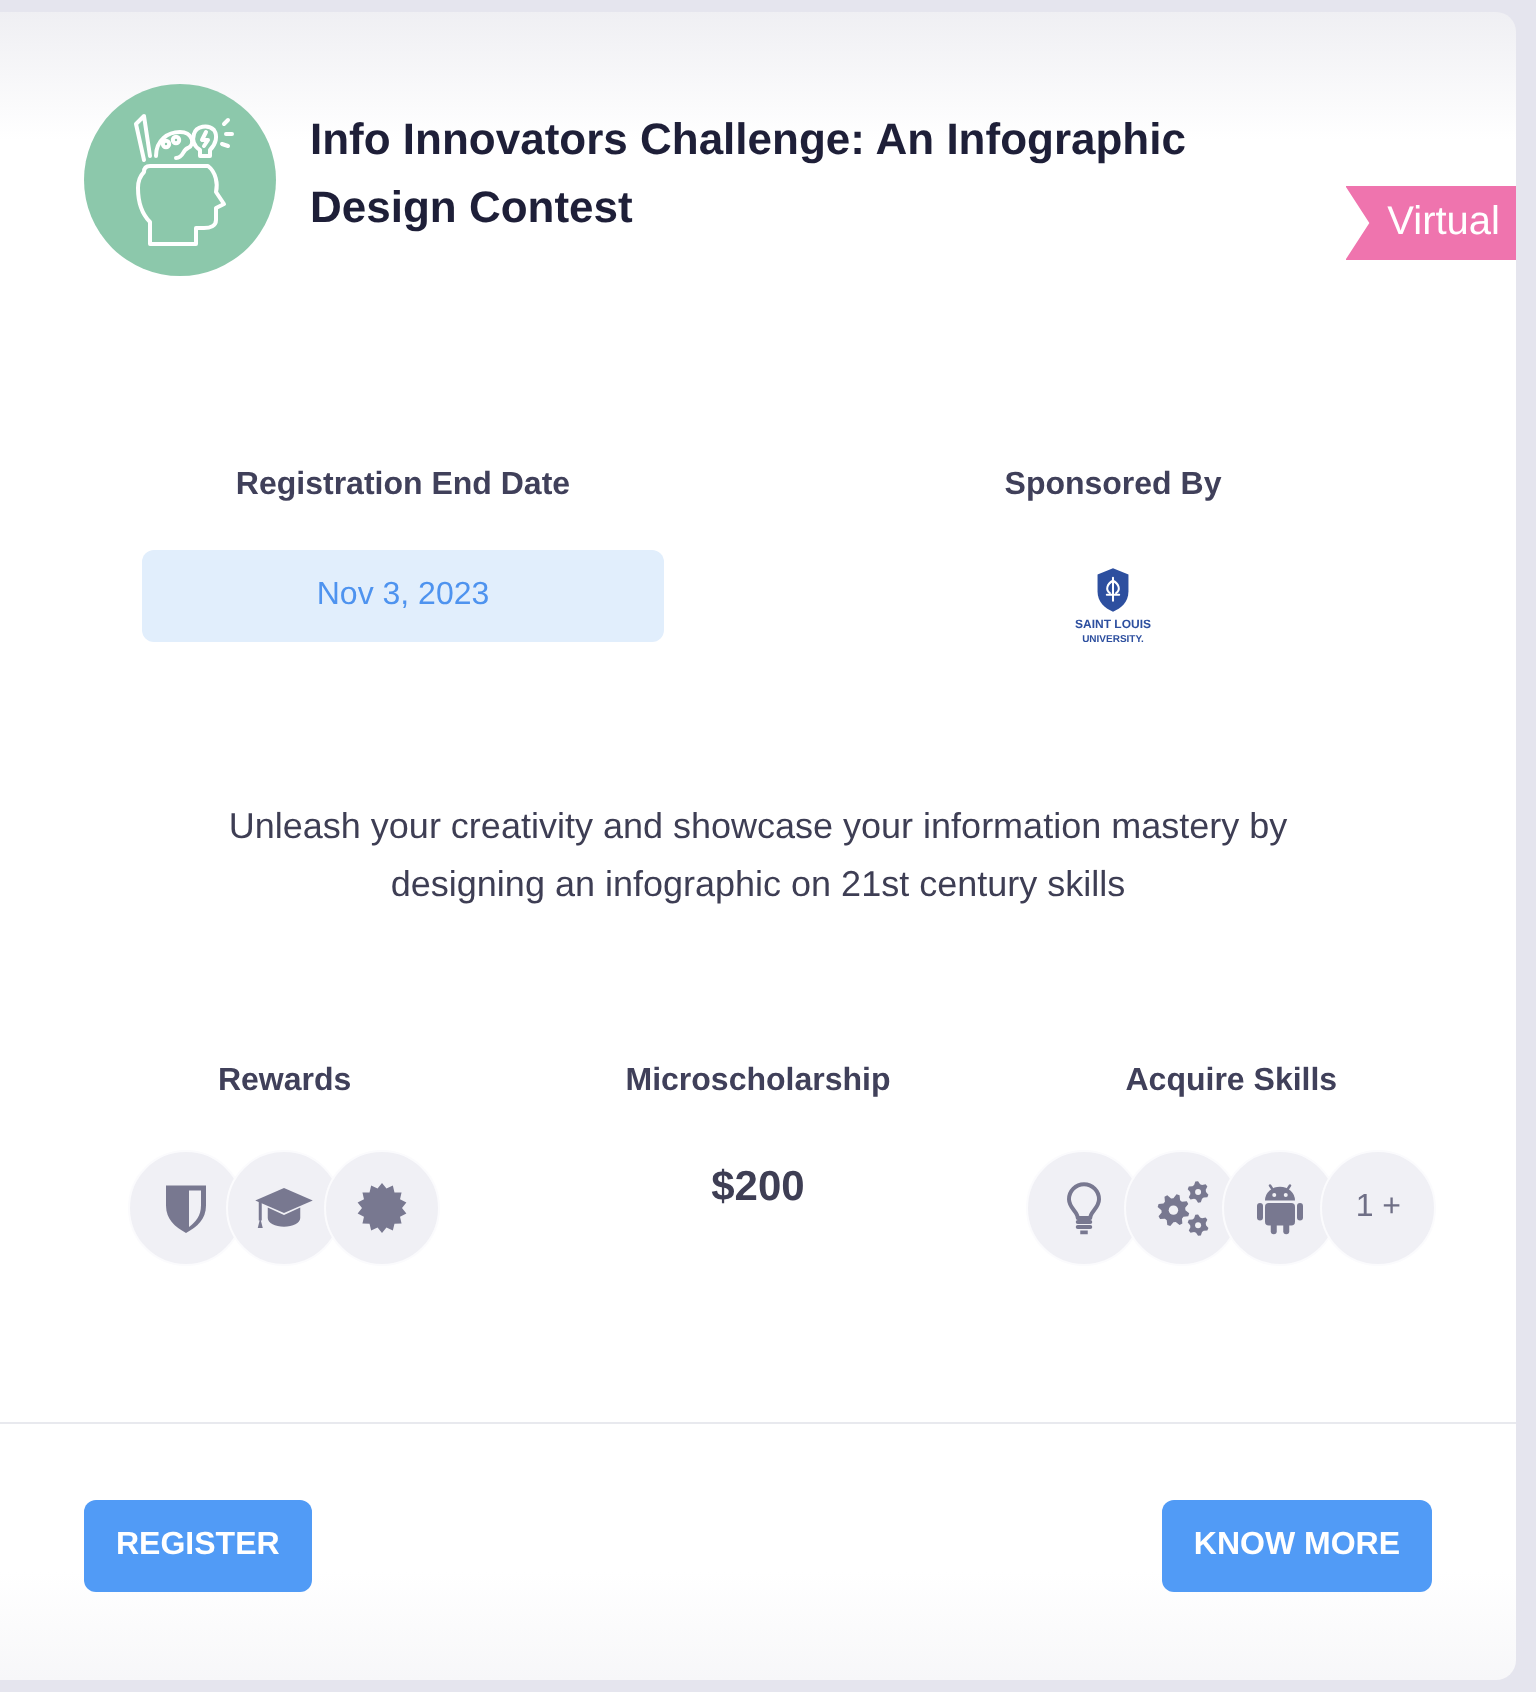 The width and height of the screenshot is (1536, 1692). What do you see at coordinates (1378, 1208) in the screenshot?
I see `more-skills-count: 1 +` at bounding box center [1378, 1208].